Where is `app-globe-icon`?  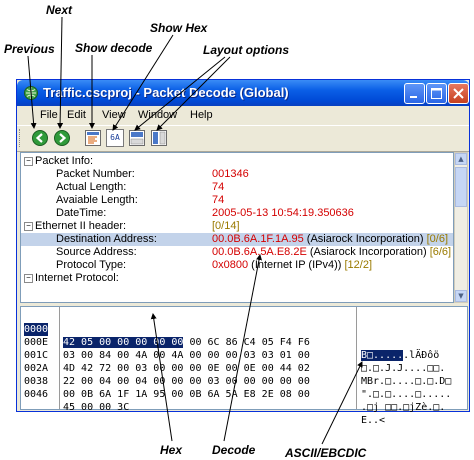
app-globe-icon is located at coordinates (31, 93).